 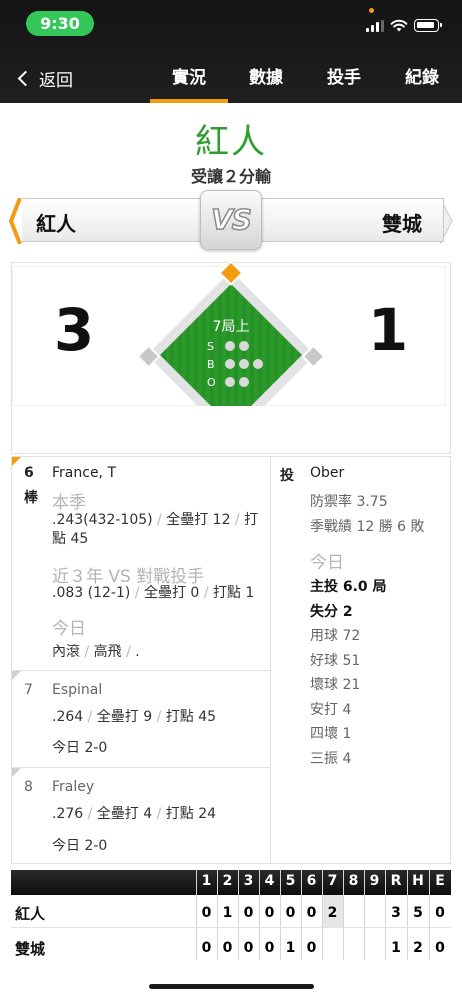 What do you see at coordinates (311, 881) in the screenshot?
I see `inning-header: 6` at bounding box center [311, 881].